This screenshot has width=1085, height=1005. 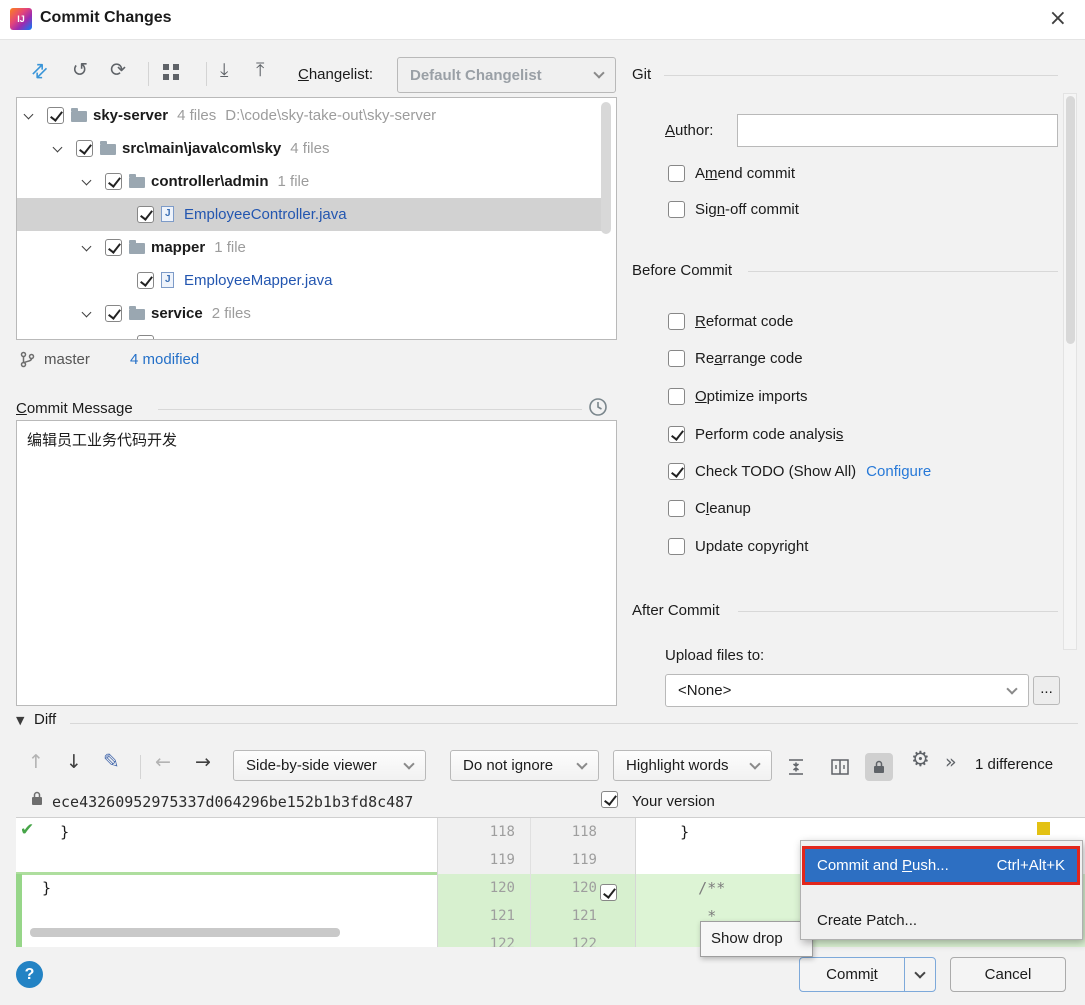 I want to click on perform-code-analysis-option: Perform code analysis, so click(x=755, y=434).